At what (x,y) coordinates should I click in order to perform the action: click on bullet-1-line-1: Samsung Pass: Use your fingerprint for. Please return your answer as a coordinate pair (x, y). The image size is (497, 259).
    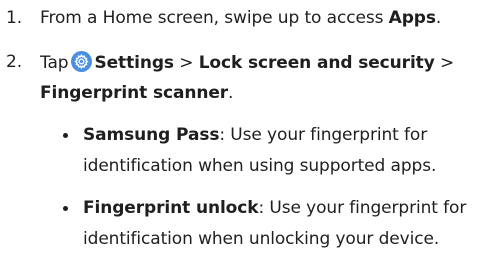
    Looking at the image, I should click on (255, 135).